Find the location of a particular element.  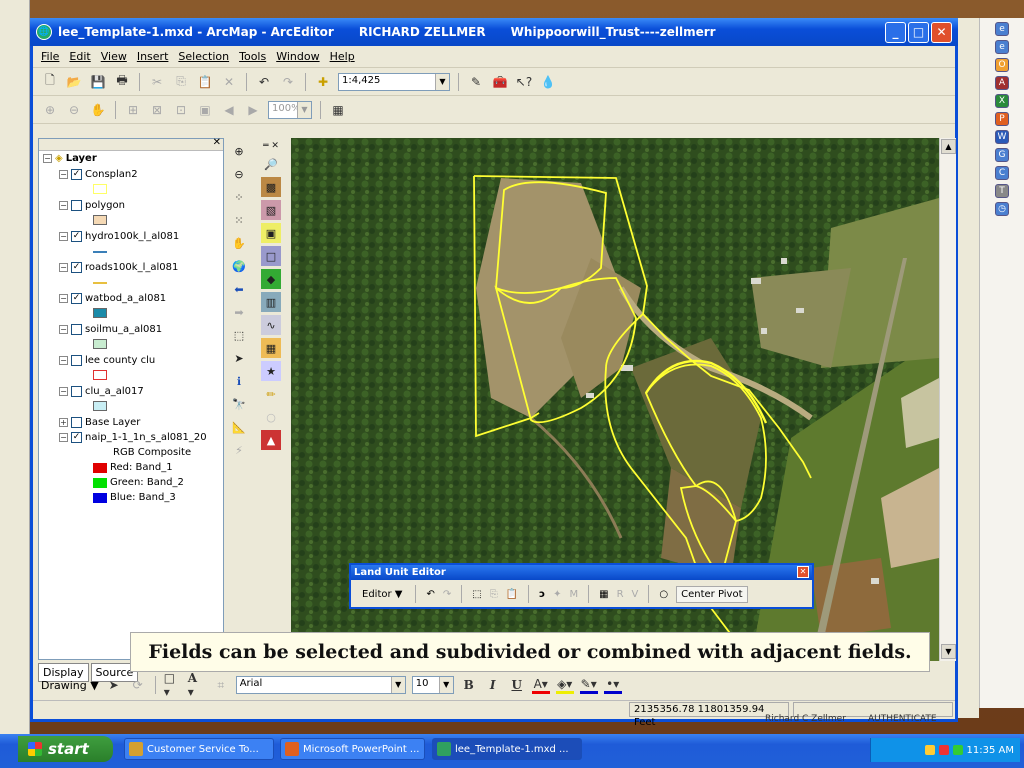

pan-page-icon: ✋ is located at coordinates (98, 110).